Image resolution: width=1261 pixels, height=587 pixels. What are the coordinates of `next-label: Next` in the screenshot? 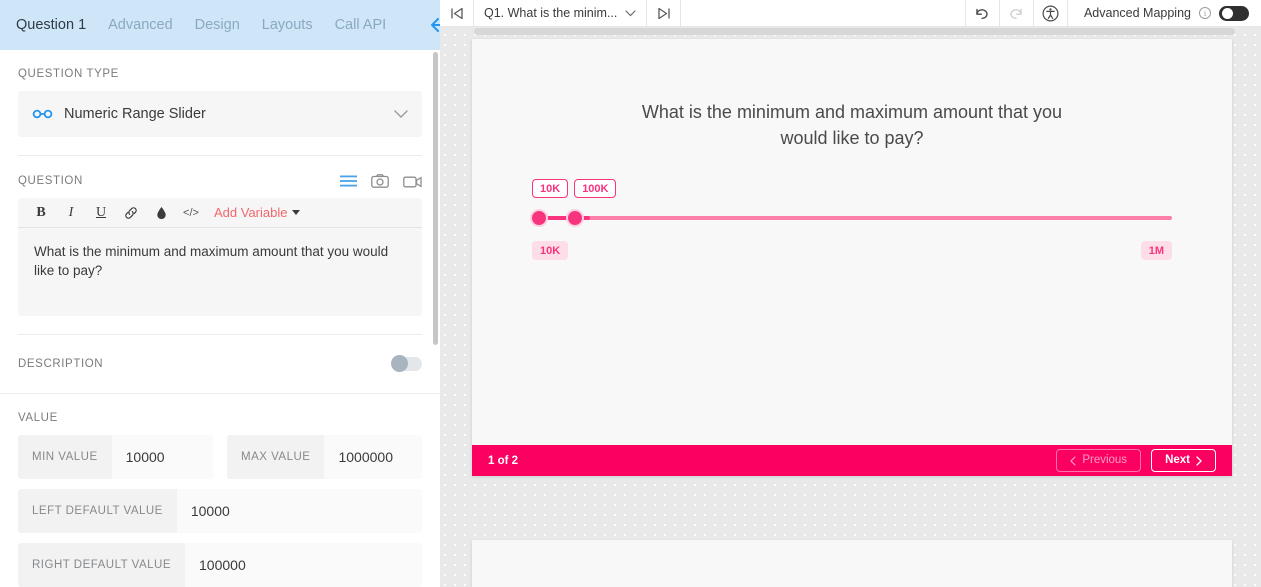 It's located at (1177, 460).